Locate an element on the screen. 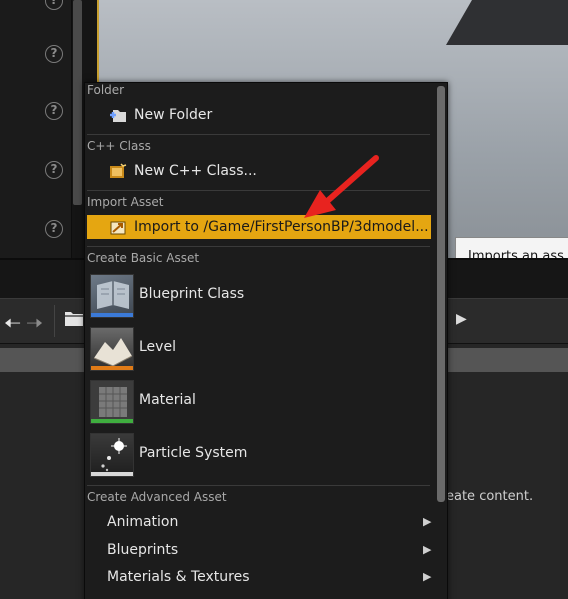 Image resolution: width=568 pixels, height=599 pixels. import-icon is located at coordinates (118, 228).